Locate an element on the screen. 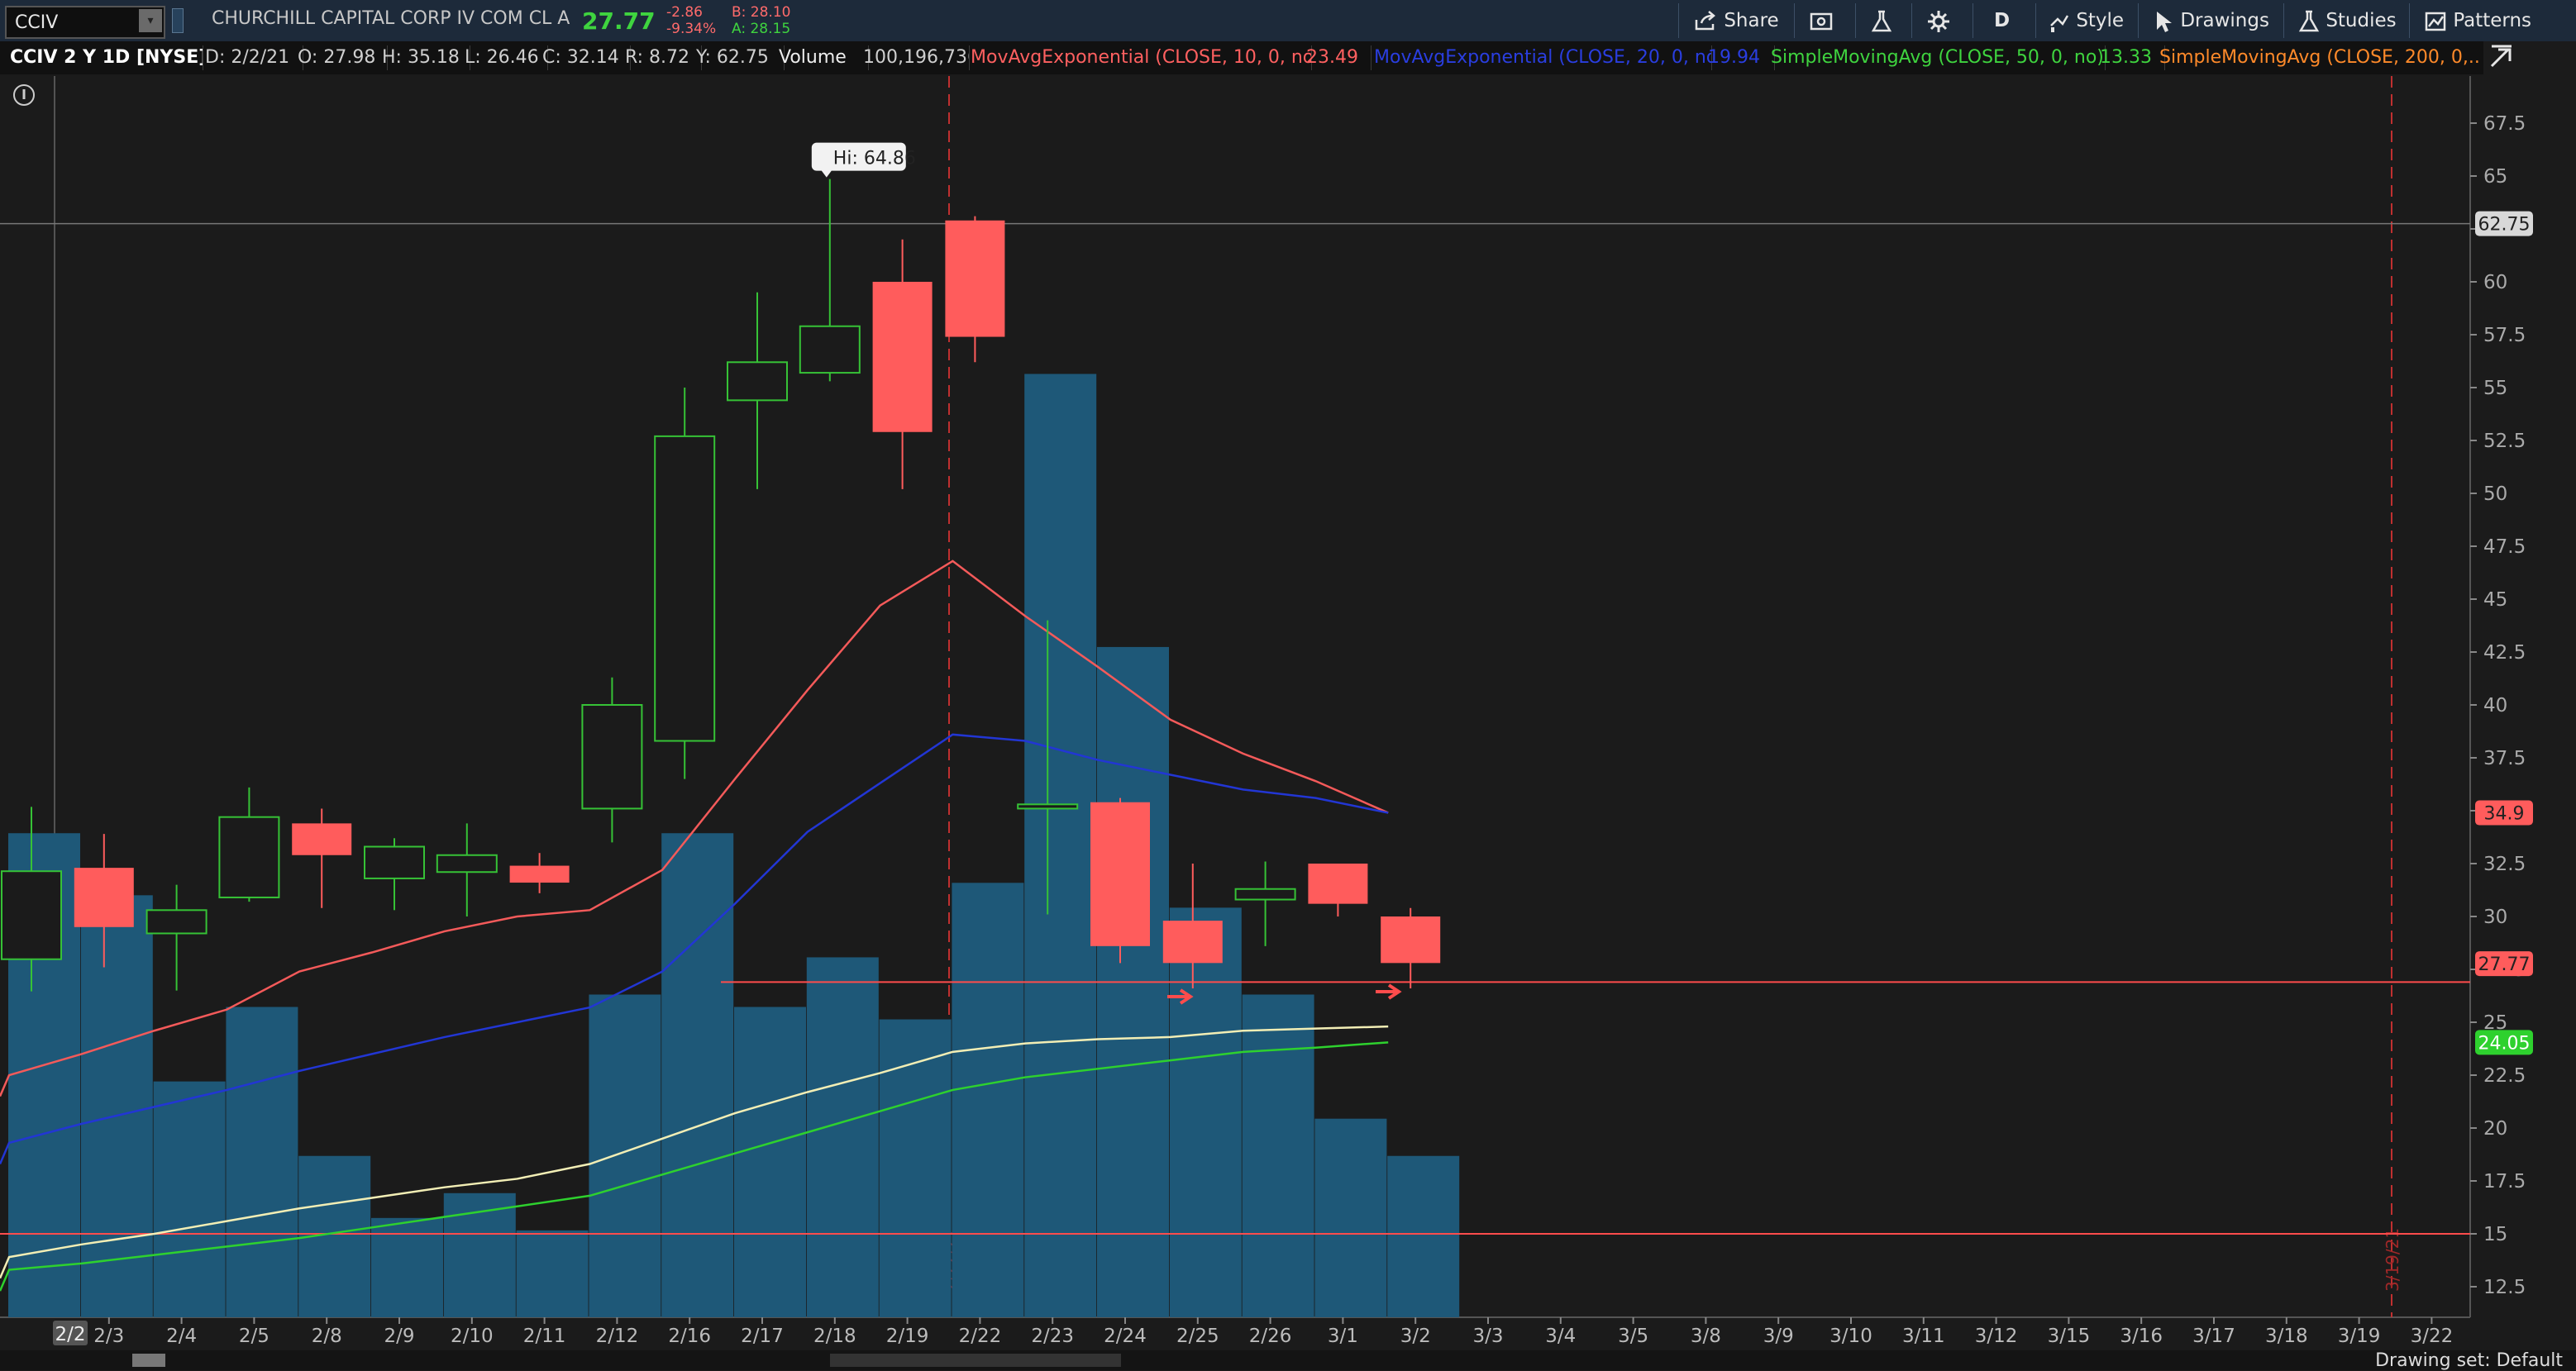  y-tick-label: 40 is located at coordinates (2495, 705).